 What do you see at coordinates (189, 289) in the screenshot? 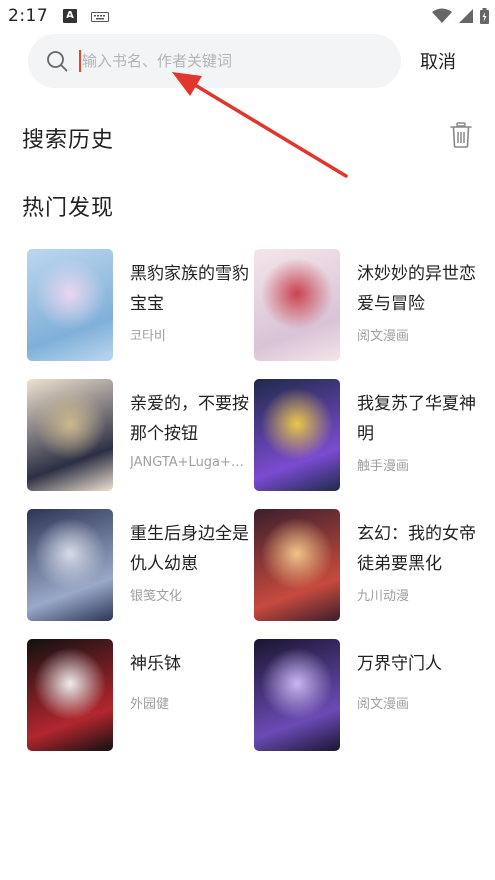
I see `book-title: 黑豹家族的雪豹宝宝` at bounding box center [189, 289].